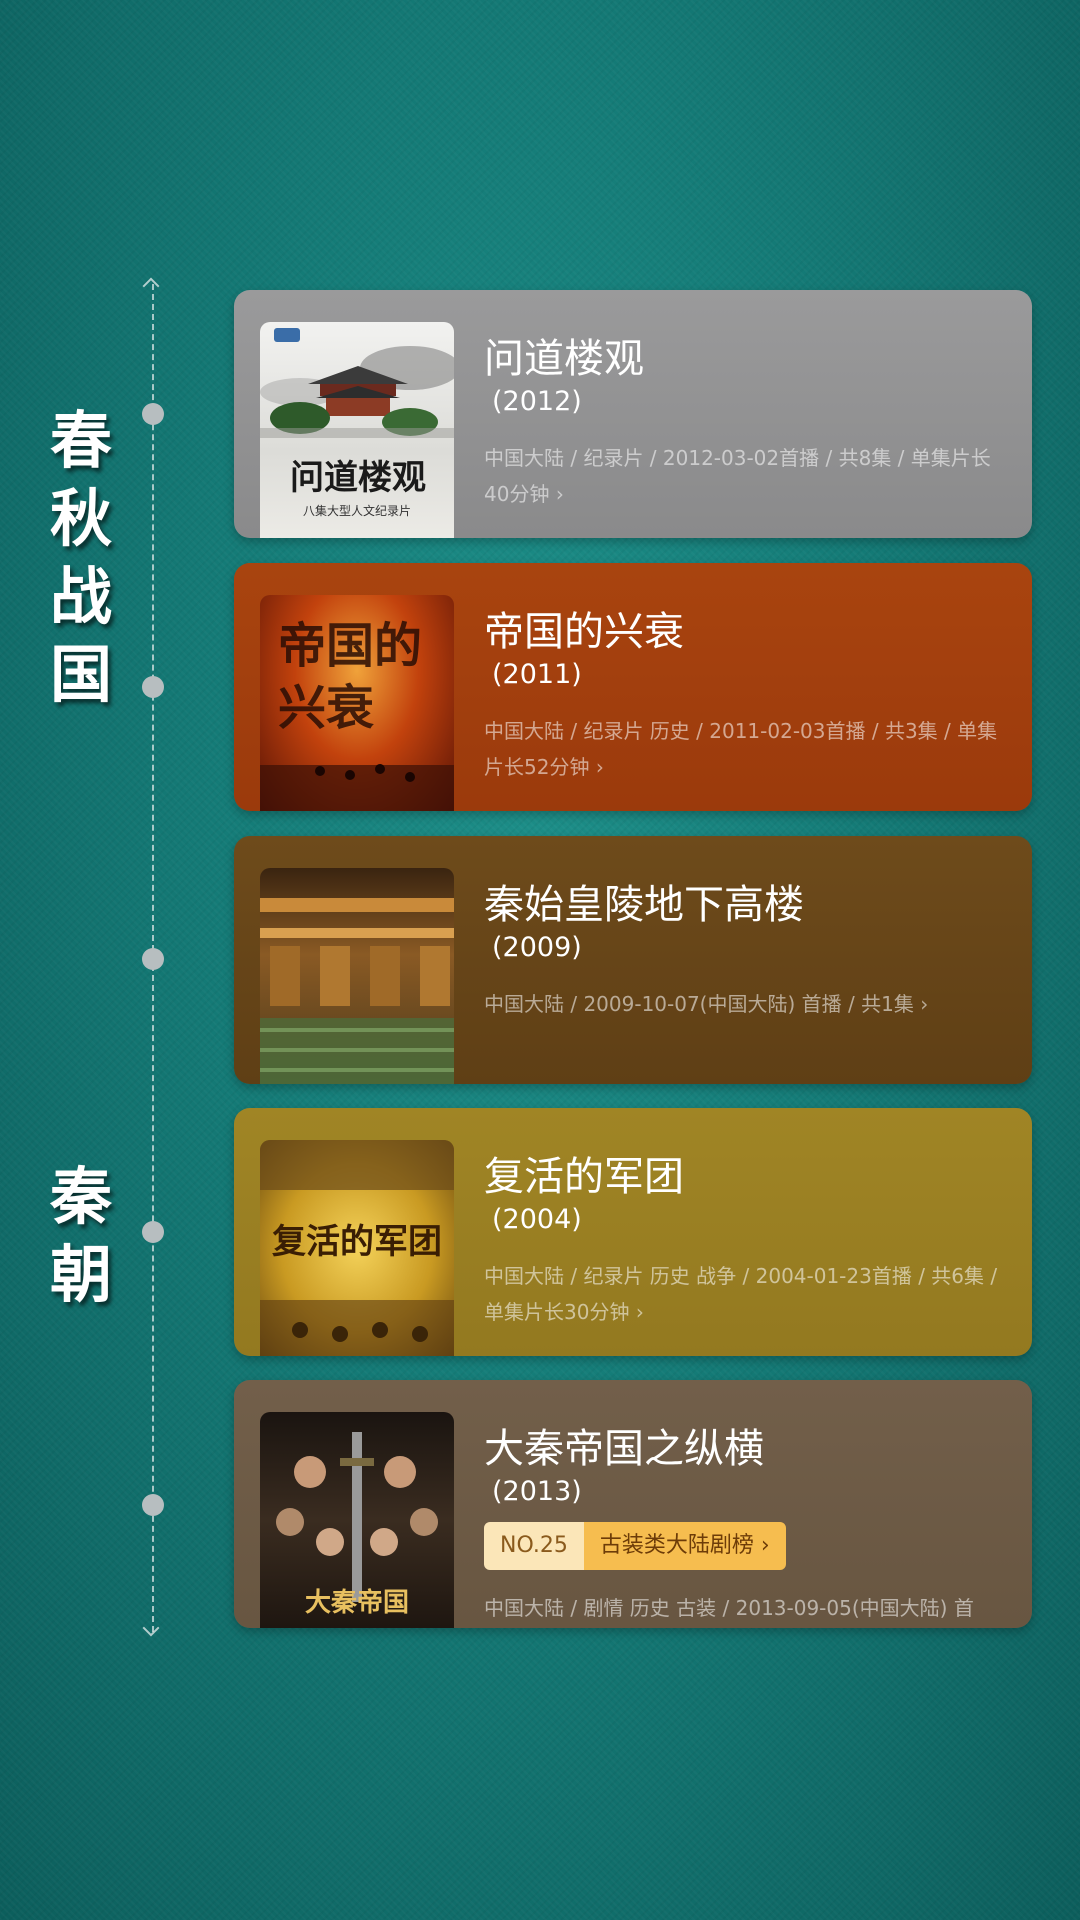 The width and height of the screenshot is (1080, 1920). What do you see at coordinates (356, 1603) in the screenshot?
I see `poster-title: 大秦帝国` at bounding box center [356, 1603].